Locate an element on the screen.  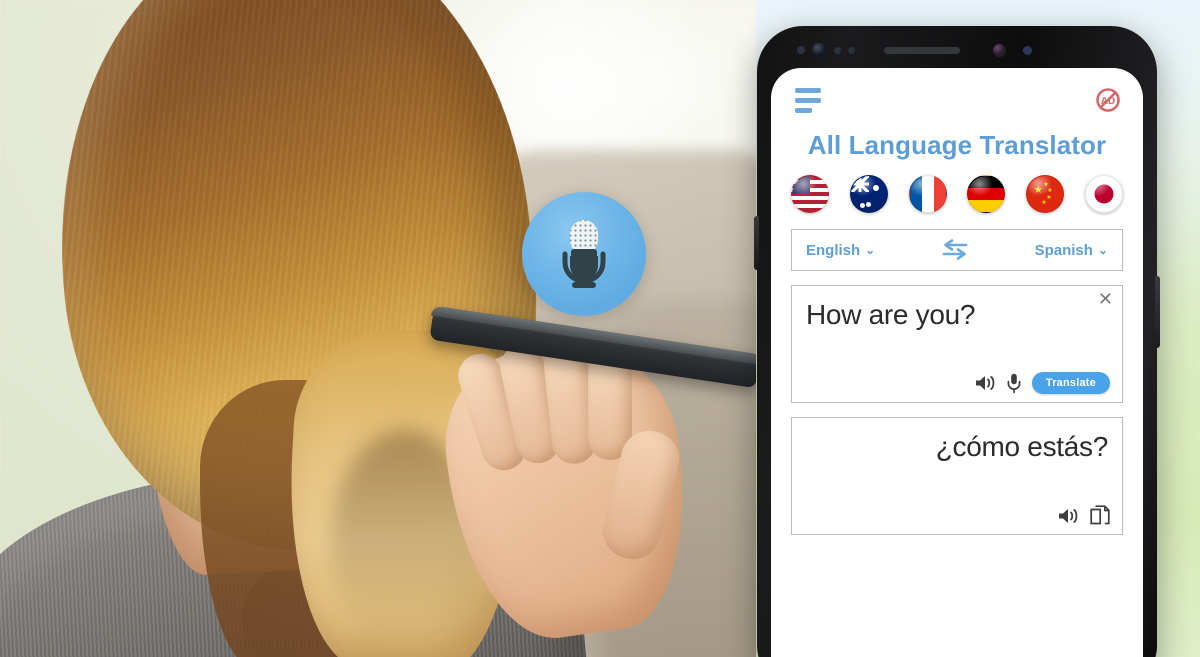
source-actions: Translate is located at coordinates (1042, 383).